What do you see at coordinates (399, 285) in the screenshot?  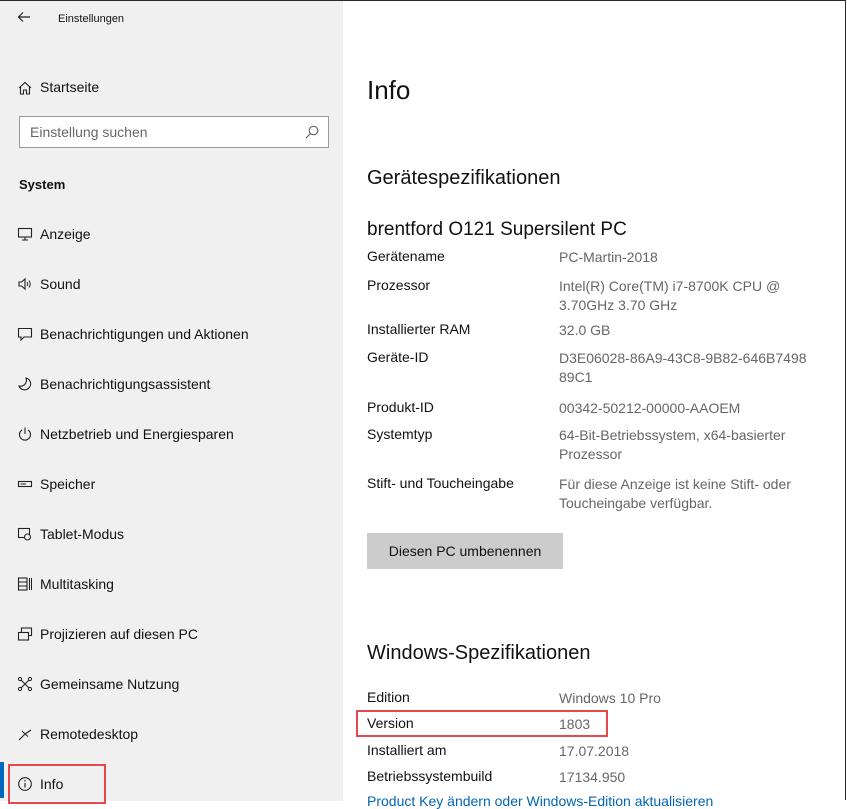 I see `spec-key: Prozessor` at bounding box center [399, 285].